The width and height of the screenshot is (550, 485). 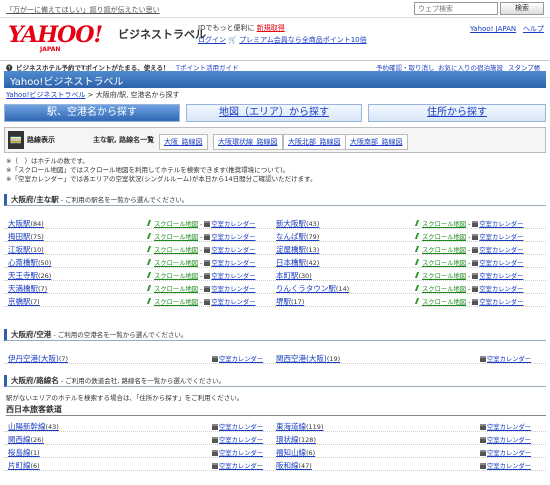 What do you see at coordinates (27, 288) in the screenshot?
I see `station-link: 天満橋駅(7)` at bounding box center [27, 288].